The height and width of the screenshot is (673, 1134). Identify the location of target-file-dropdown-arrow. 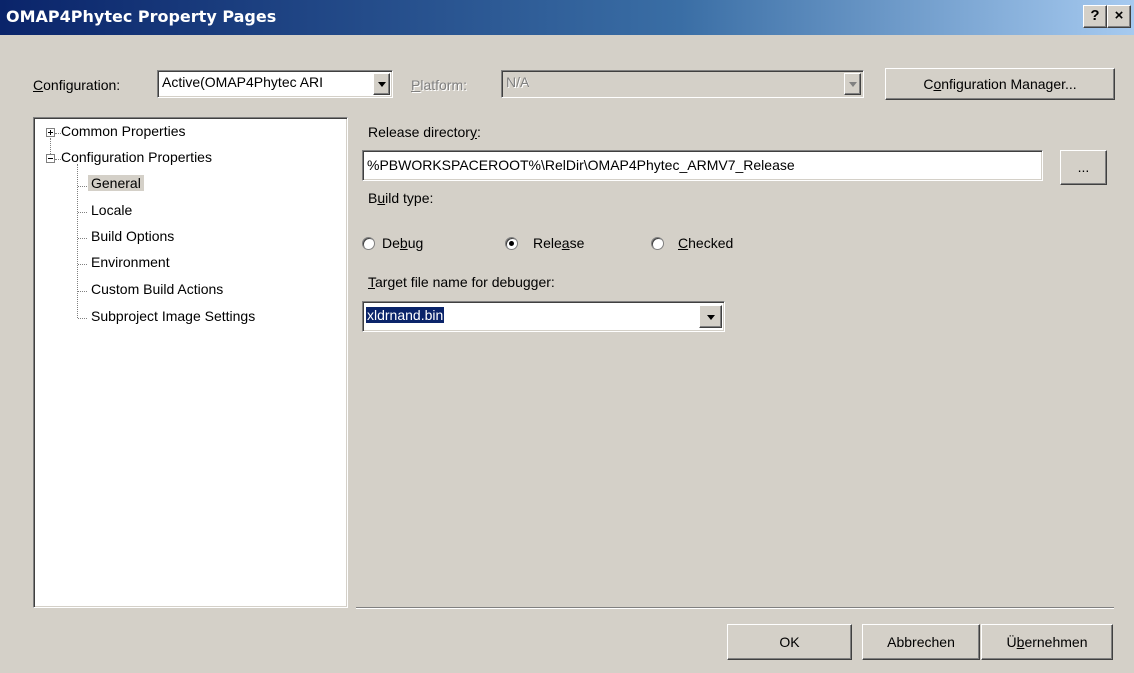
(710, 316).